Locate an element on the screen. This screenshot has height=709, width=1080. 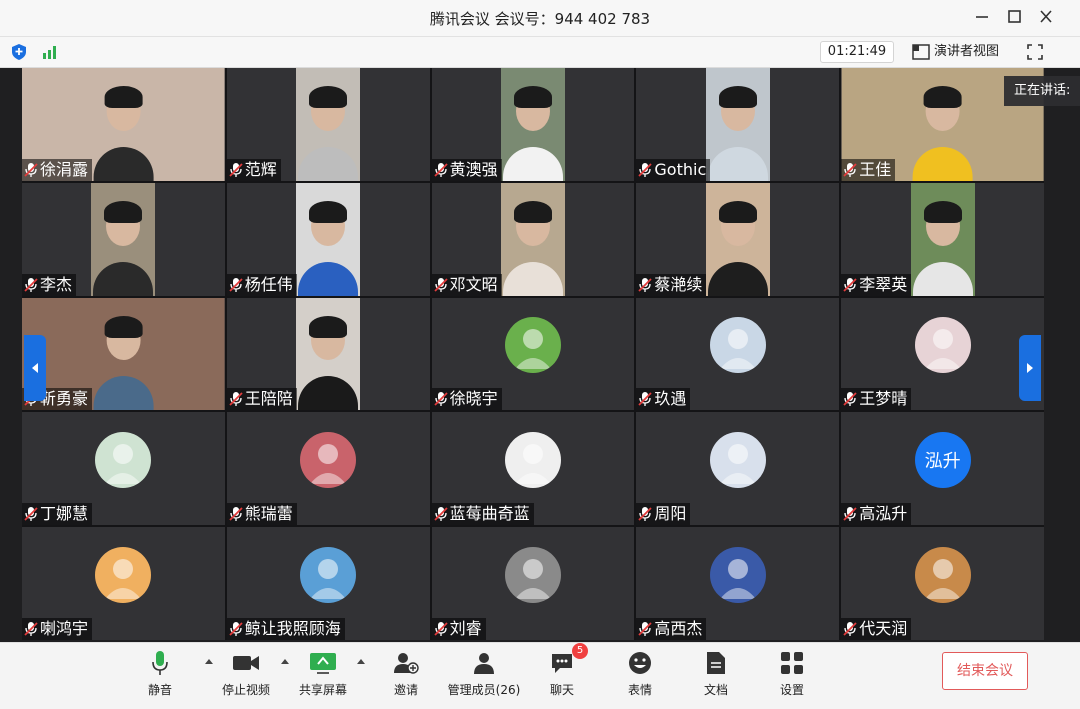
participant-tile: 李杰 is located at coordinates (123, 239).